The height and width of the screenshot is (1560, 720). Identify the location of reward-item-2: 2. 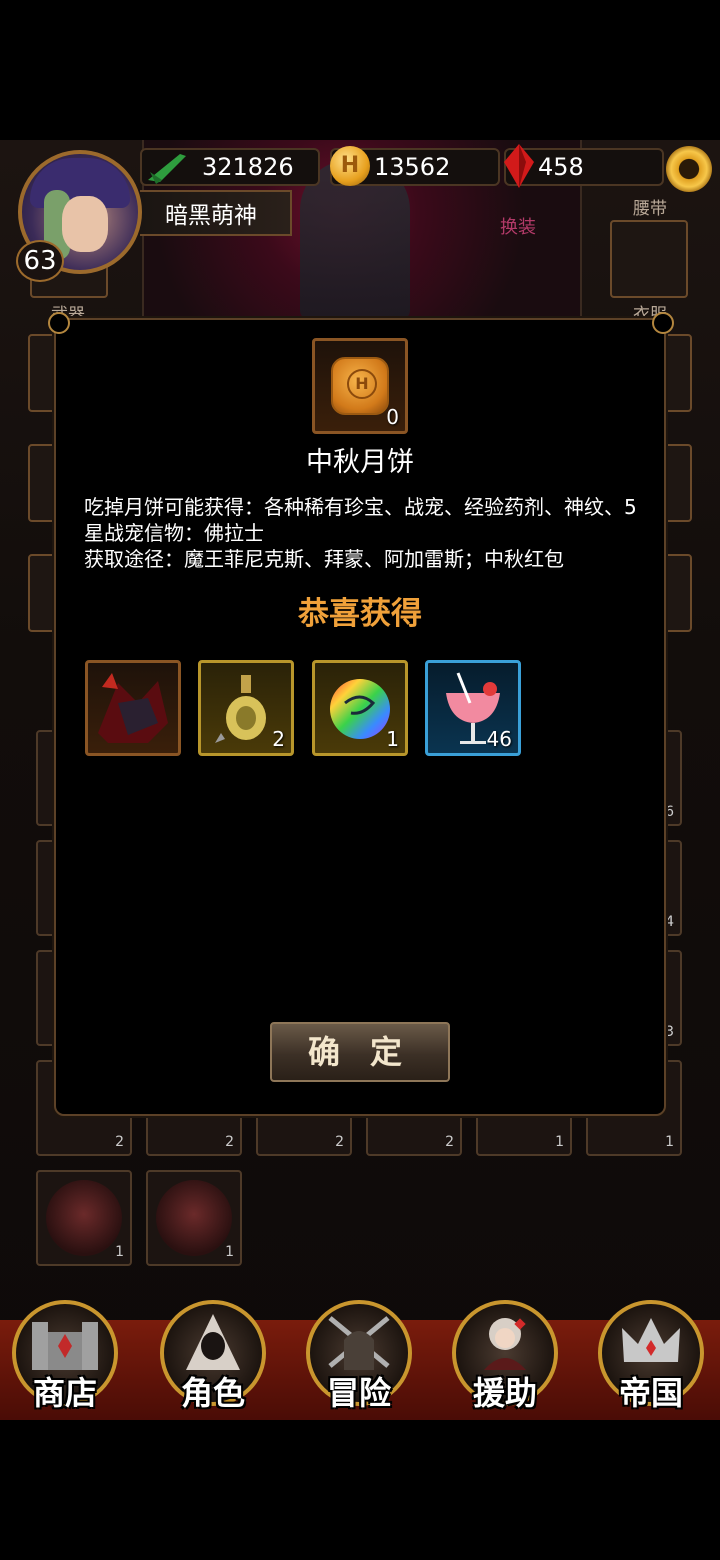
(246, 708).